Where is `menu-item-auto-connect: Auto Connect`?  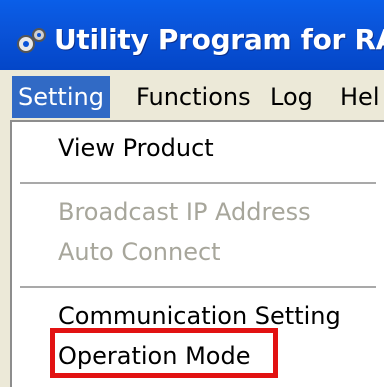 menu-item-auto-connect: Auto Connect is located at coordinates (139, 252).